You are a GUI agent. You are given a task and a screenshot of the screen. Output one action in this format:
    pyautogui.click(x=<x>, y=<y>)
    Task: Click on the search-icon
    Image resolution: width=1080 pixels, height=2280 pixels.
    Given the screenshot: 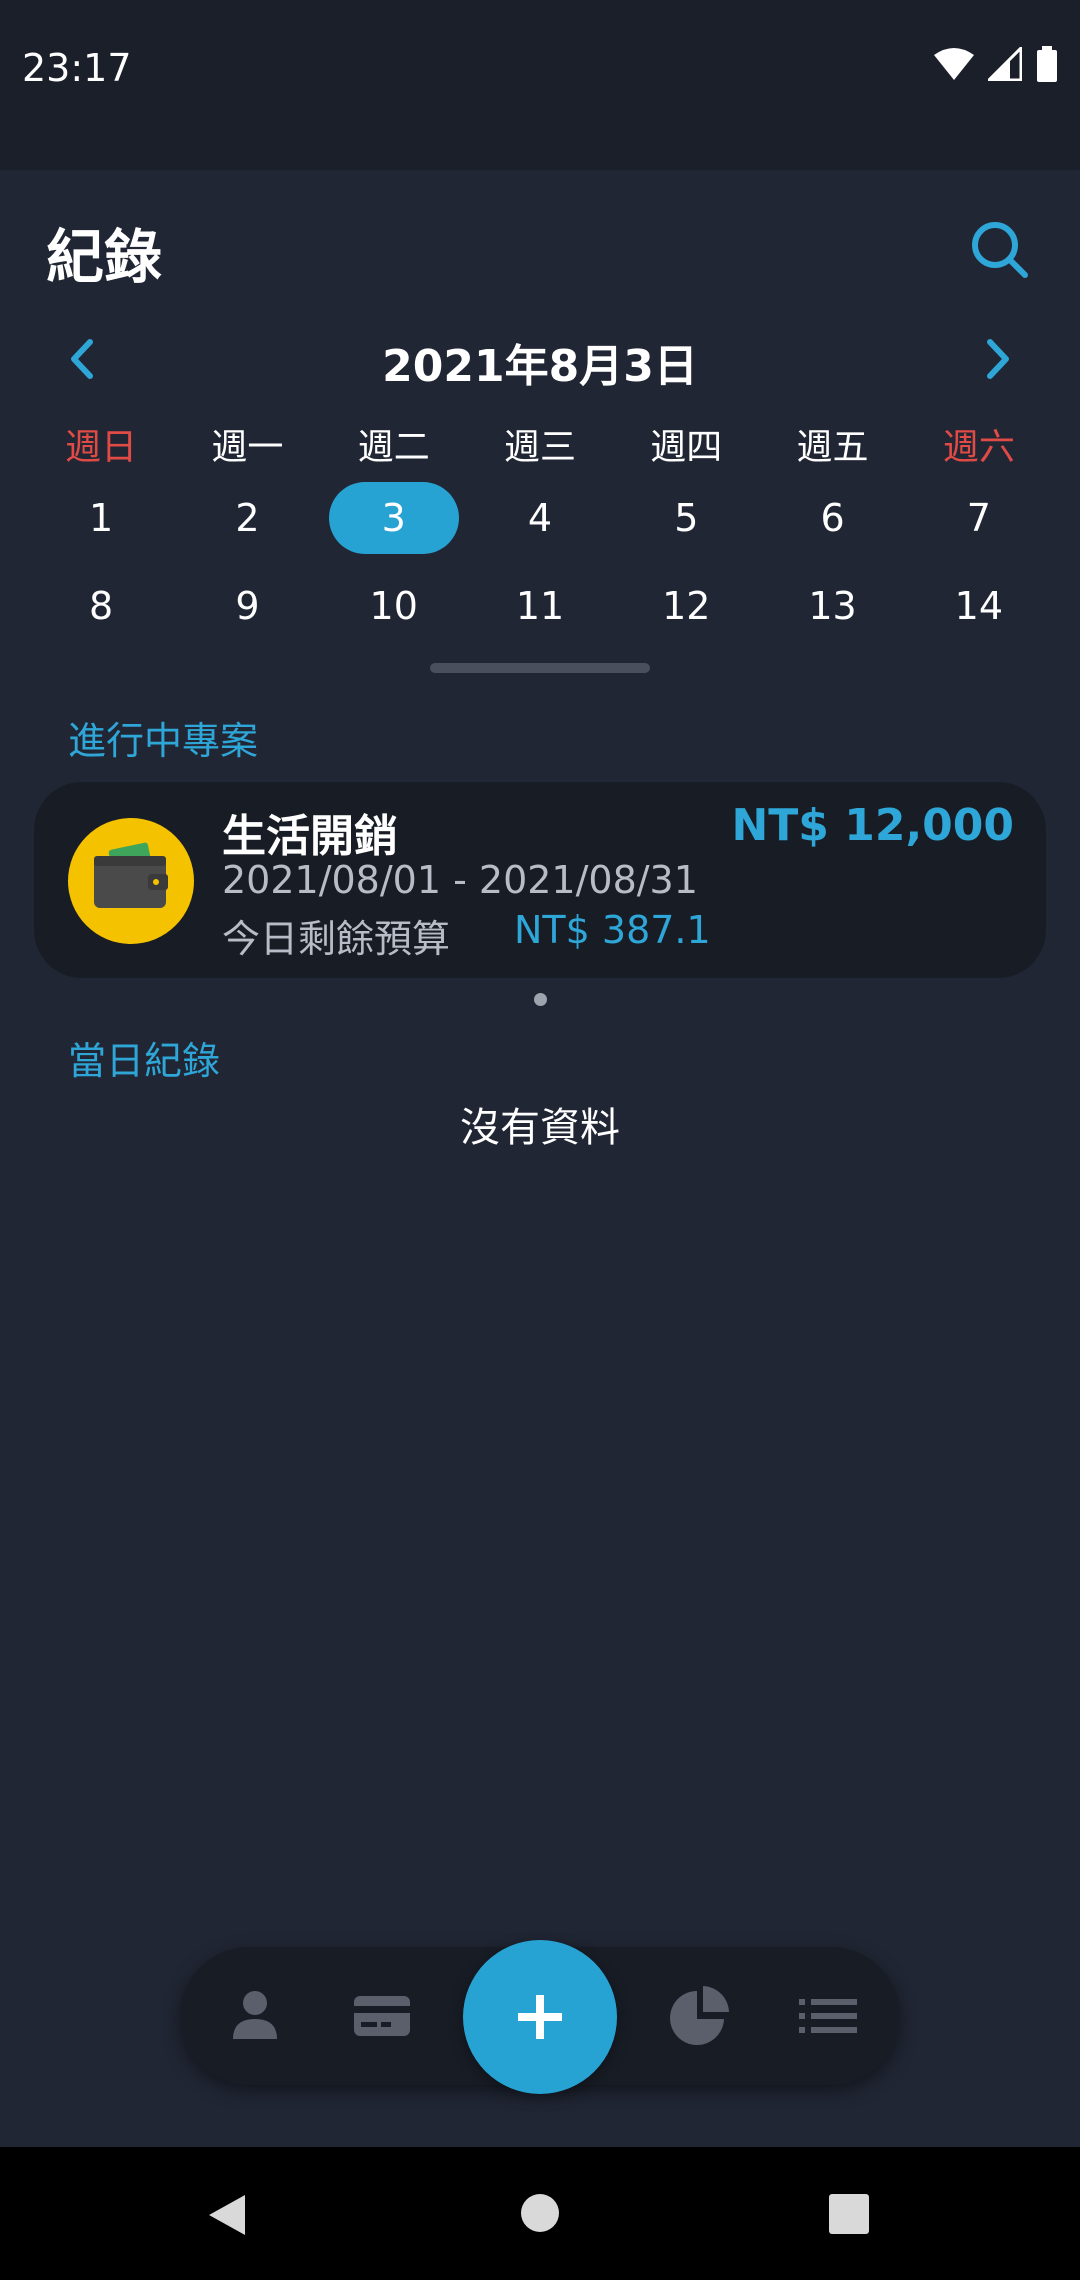 What is the action you would take?
    pyautogui.click(x=1000, y=250)
    